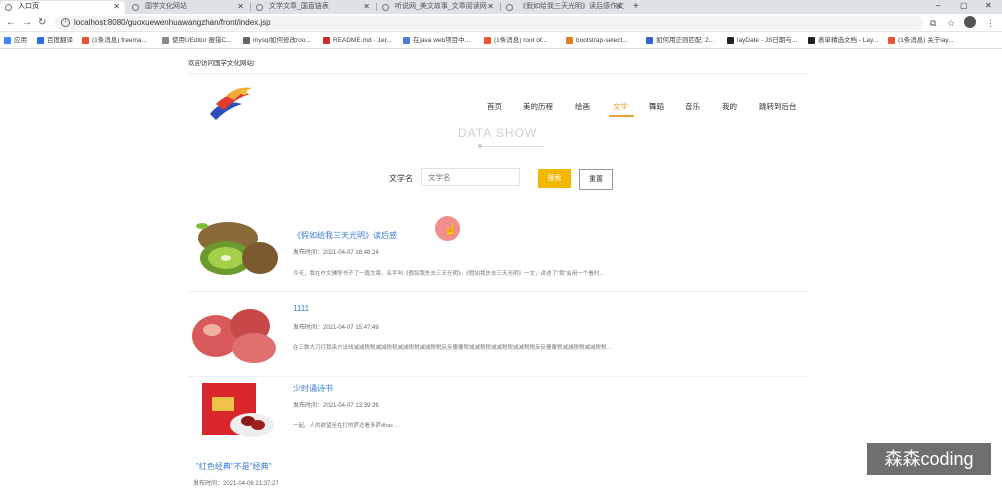  Describe the element at coordinates (8, 7) in the screenshot. I see `page-icon` at that location.